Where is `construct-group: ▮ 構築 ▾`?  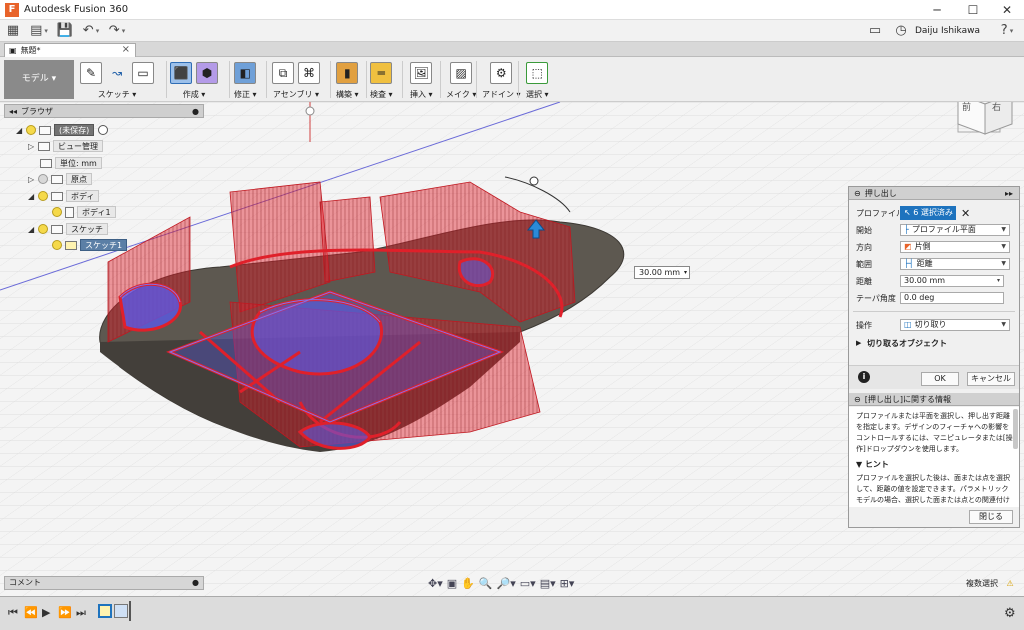
construct-group: ▮ 構築 ▾ is located at coordinates (347, 79).